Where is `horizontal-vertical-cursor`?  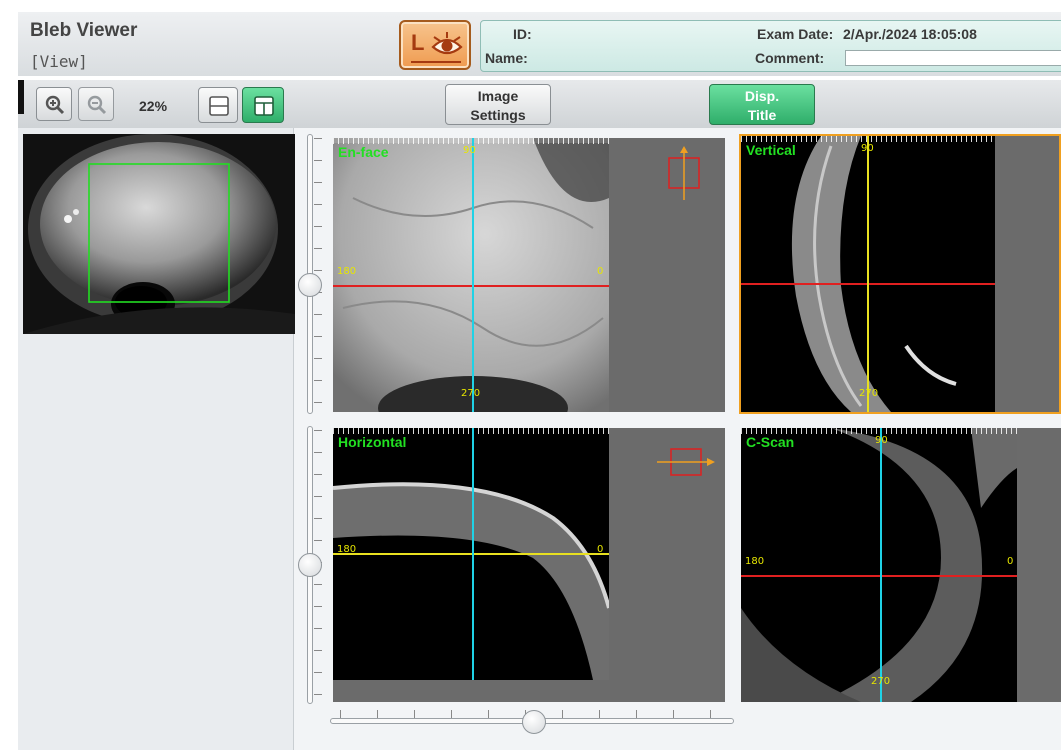 horizontal-vertical-cursor is located at coordinates (473, 554).